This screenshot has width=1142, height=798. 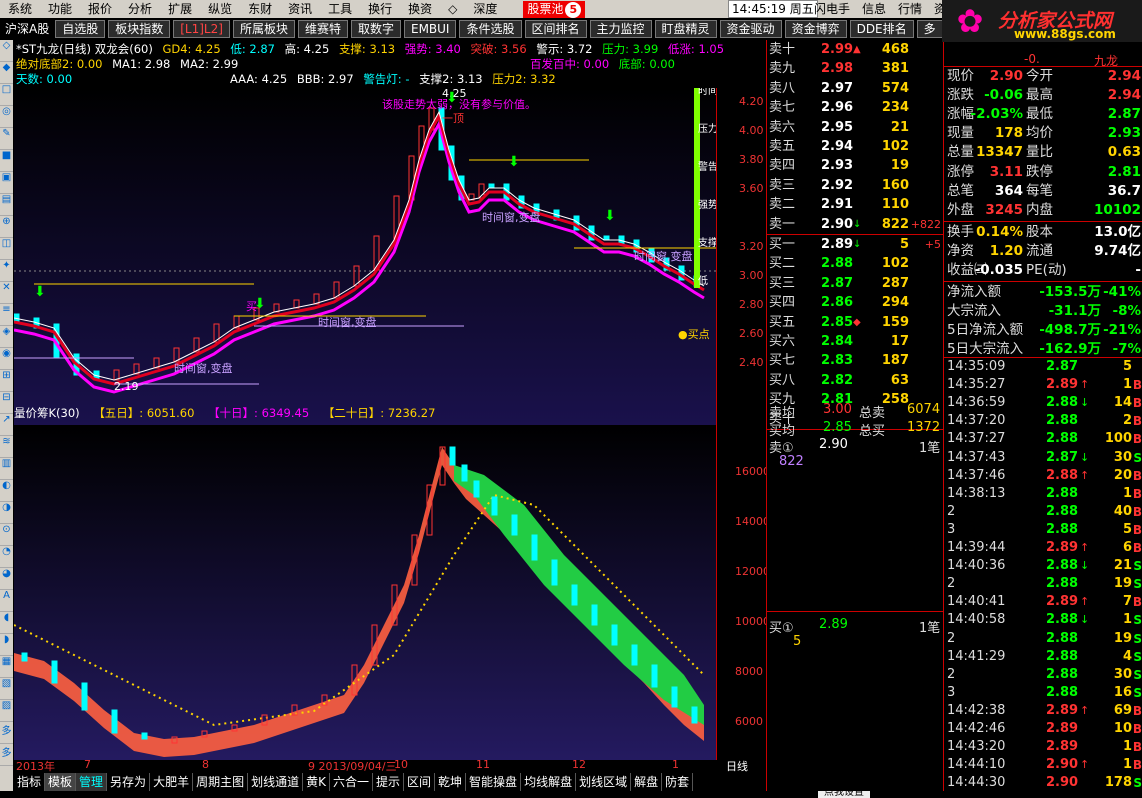 What do you see at coordinates (737, 766) in the screenshot?
I see `period-label: 日线` at bounding box center [737, 766].